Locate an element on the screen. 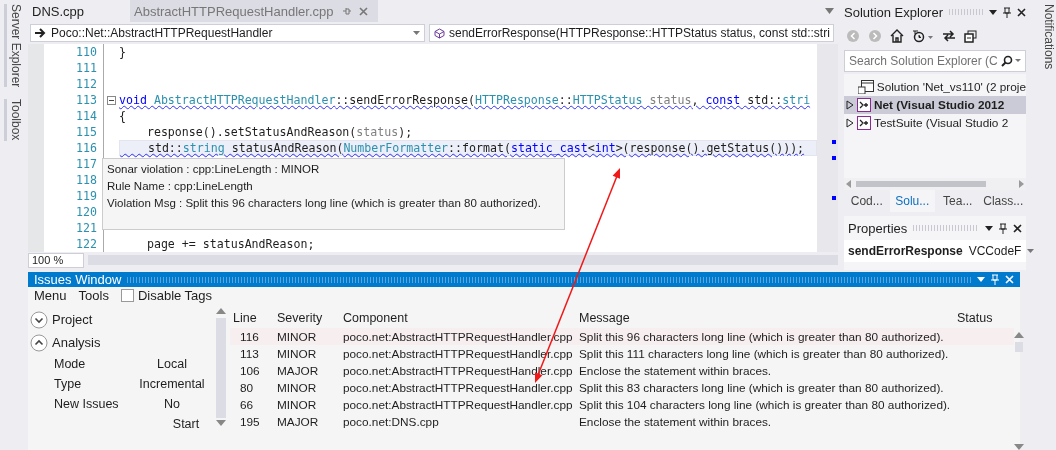  side-tab: Toolbox is located at coordinates (14, 120).